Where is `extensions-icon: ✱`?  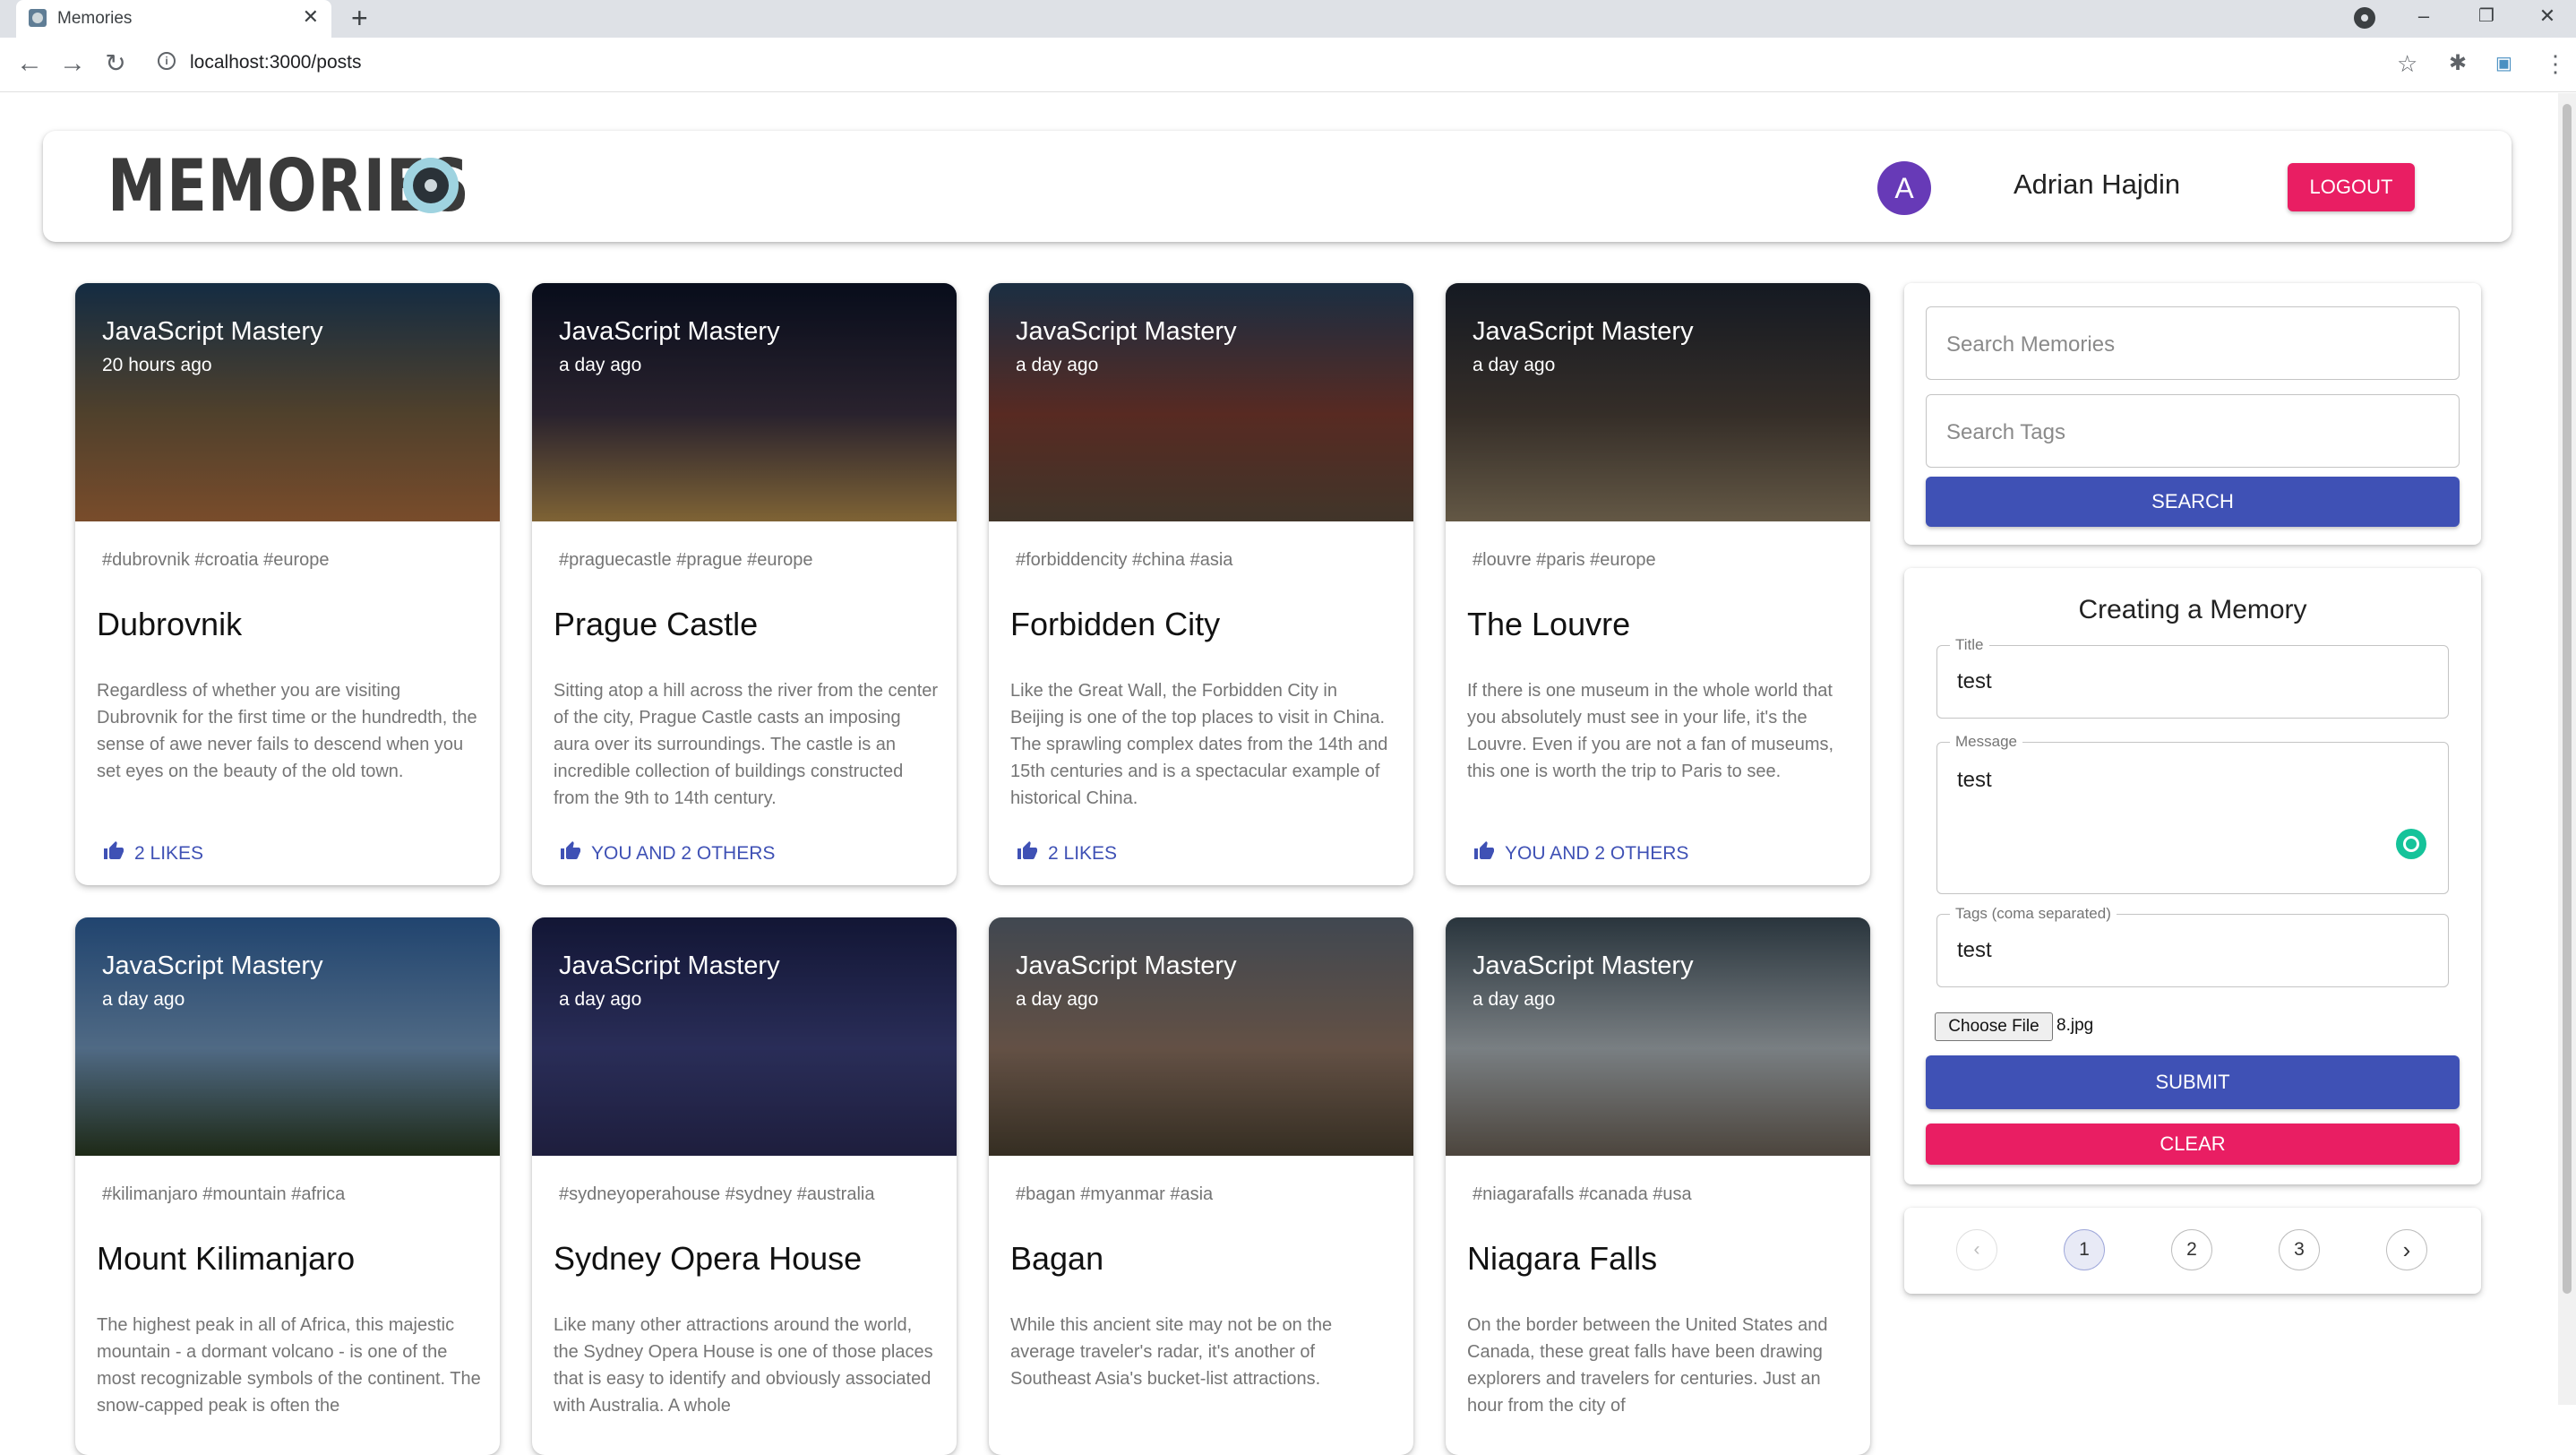 extensions-icon: ✱ is located at coordinates (2458, 64).